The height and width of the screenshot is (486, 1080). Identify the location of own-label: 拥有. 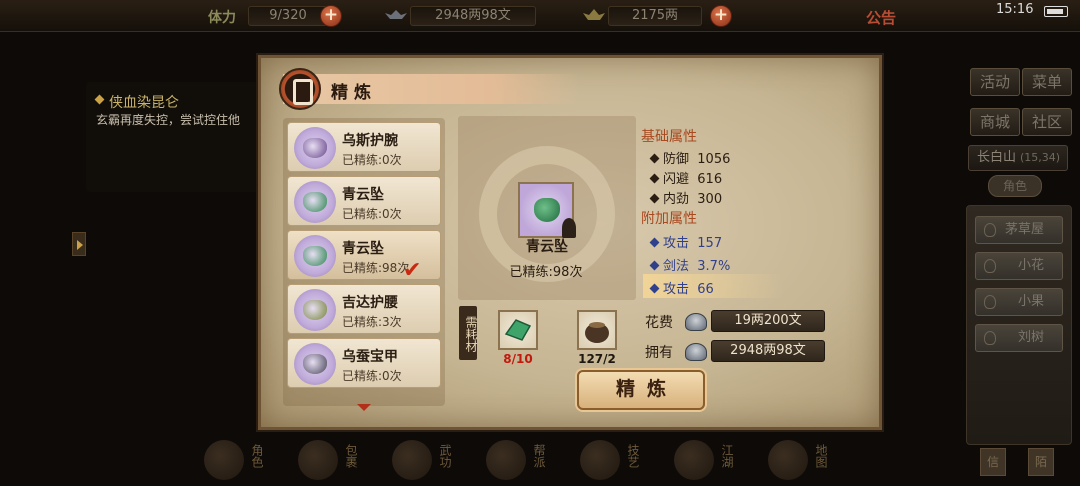
(659, 353).